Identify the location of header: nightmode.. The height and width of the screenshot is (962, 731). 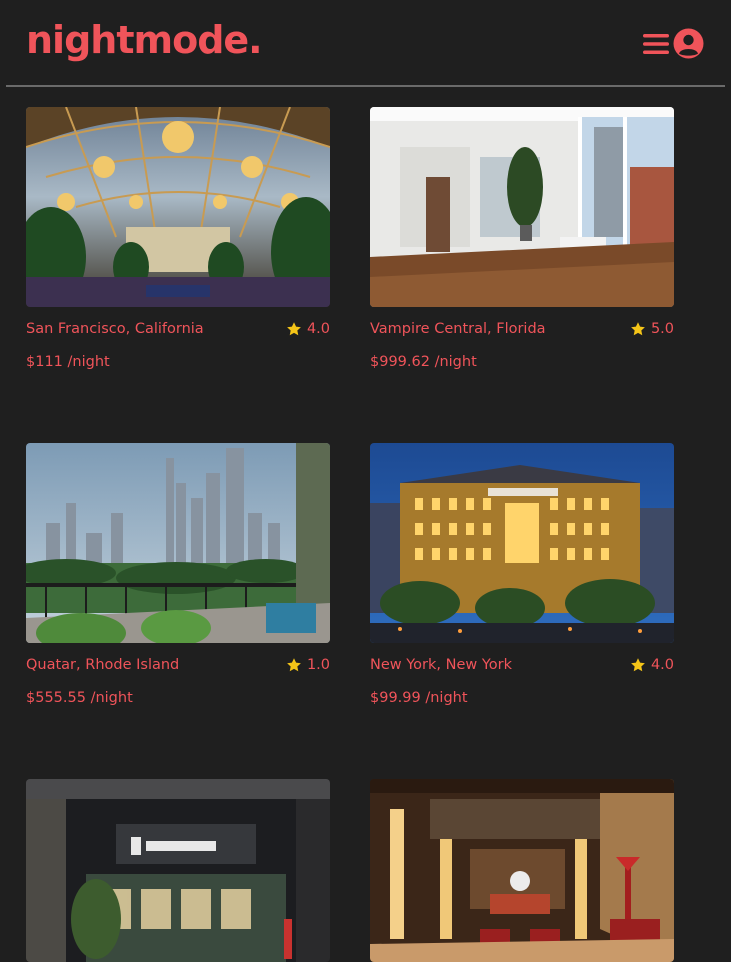
(365, 43).